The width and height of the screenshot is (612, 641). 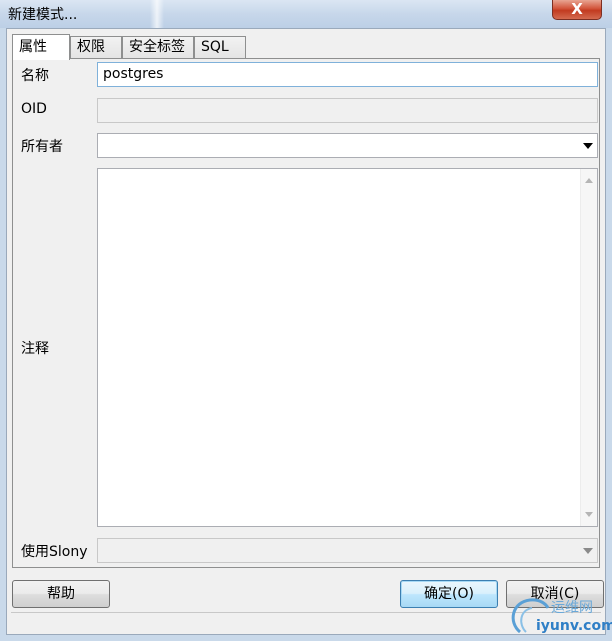 I want to click on comment-label: 注释, so click(x=35, y=349).